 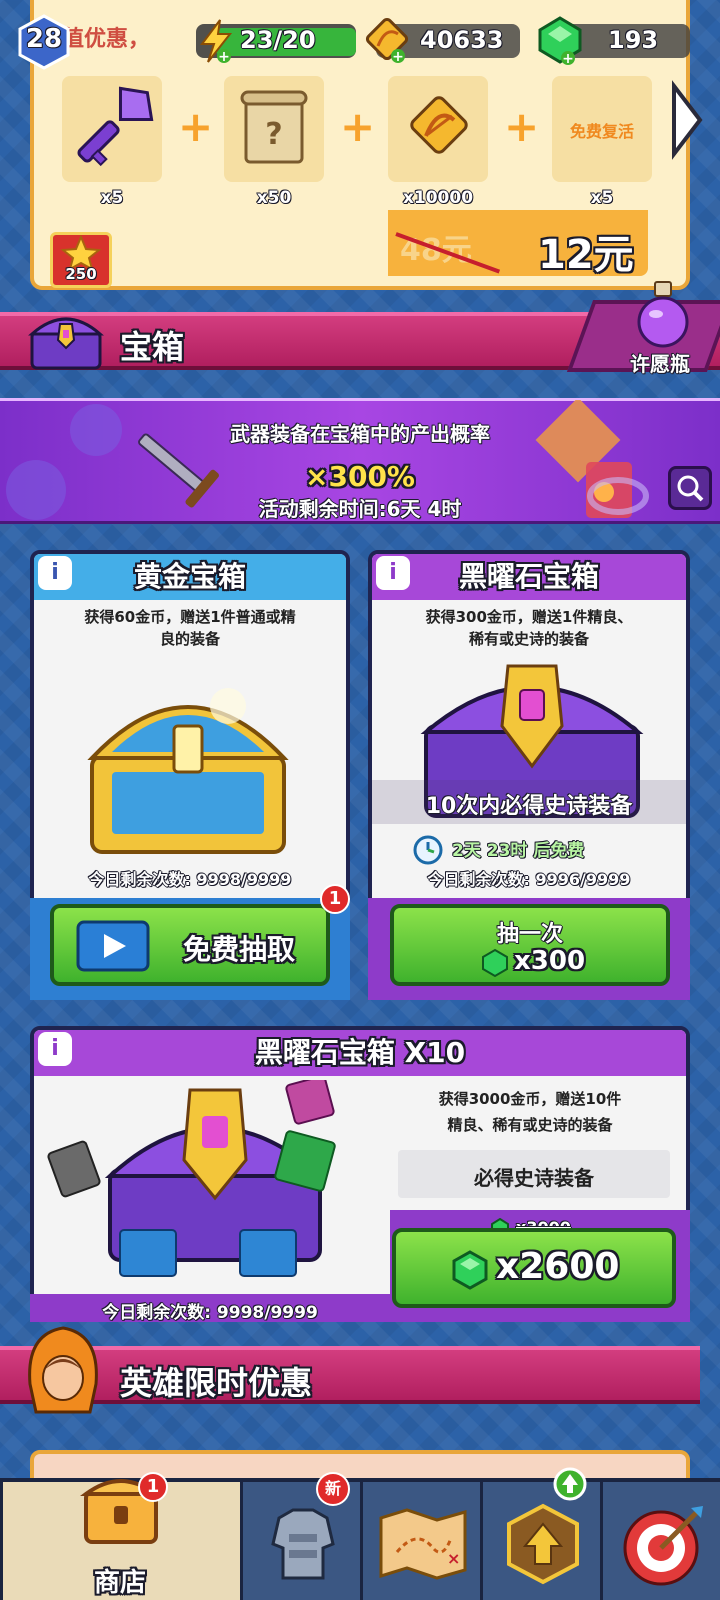 What do you see at coordinates (66, 343) in the screenshot?
I see `chest-icon` at bounding box center [66, 343].